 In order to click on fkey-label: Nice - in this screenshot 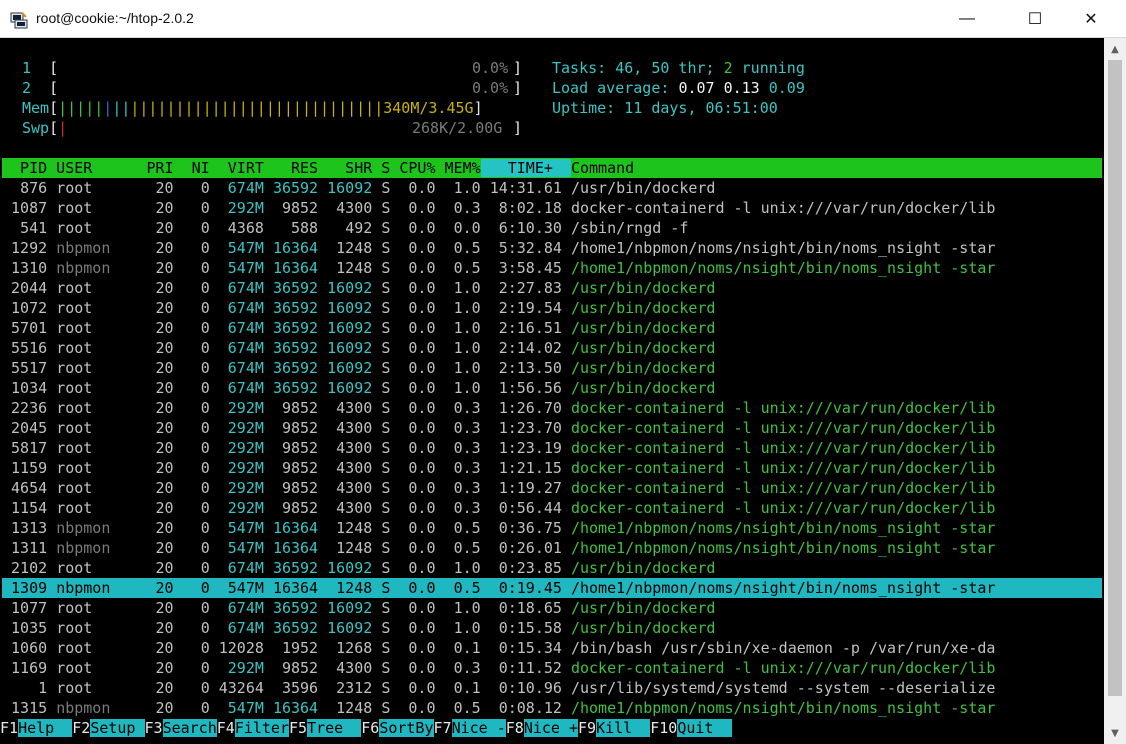, I will do `click(478, 728)`.